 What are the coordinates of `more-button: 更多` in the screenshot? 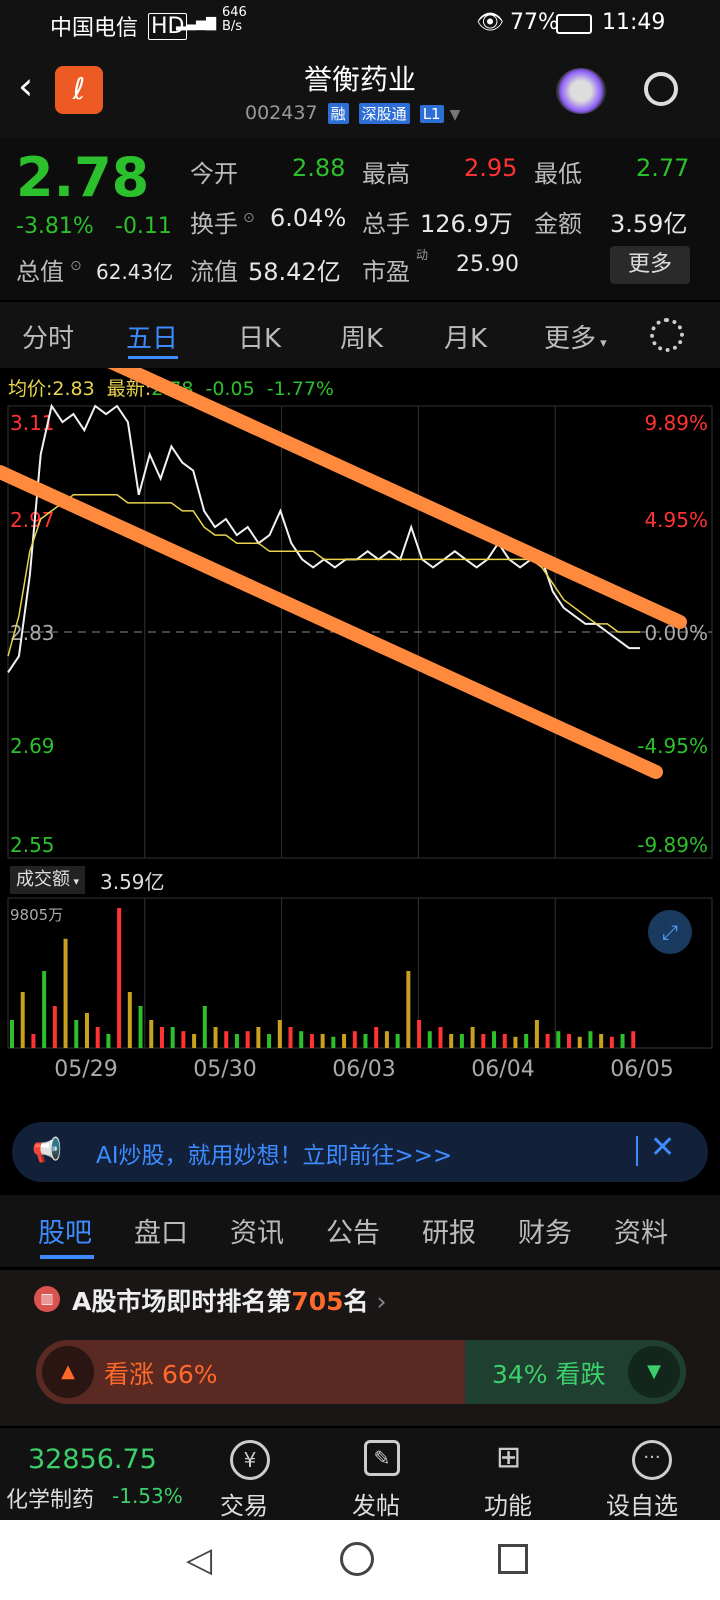 It's located at (650, 265).